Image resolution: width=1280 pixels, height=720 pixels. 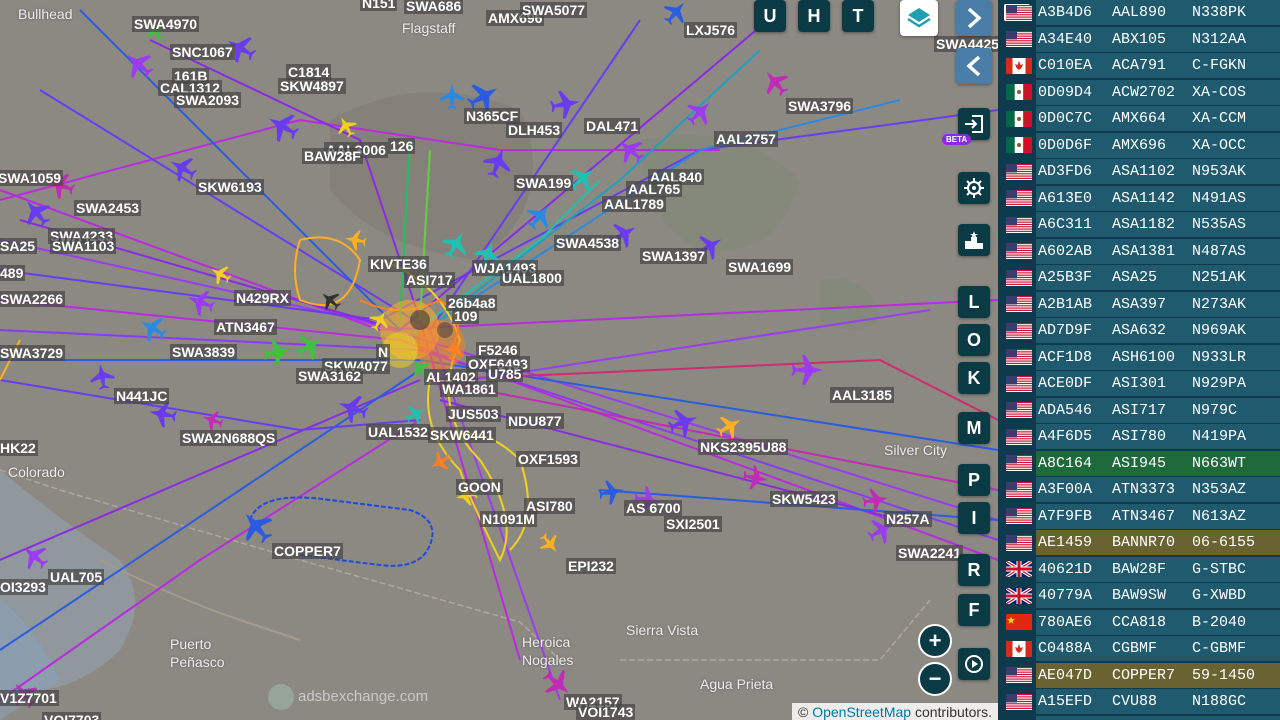 I want to click on table-row: 0D0D6F AMX696 XA-OCC, so click(x=1139, y=145).